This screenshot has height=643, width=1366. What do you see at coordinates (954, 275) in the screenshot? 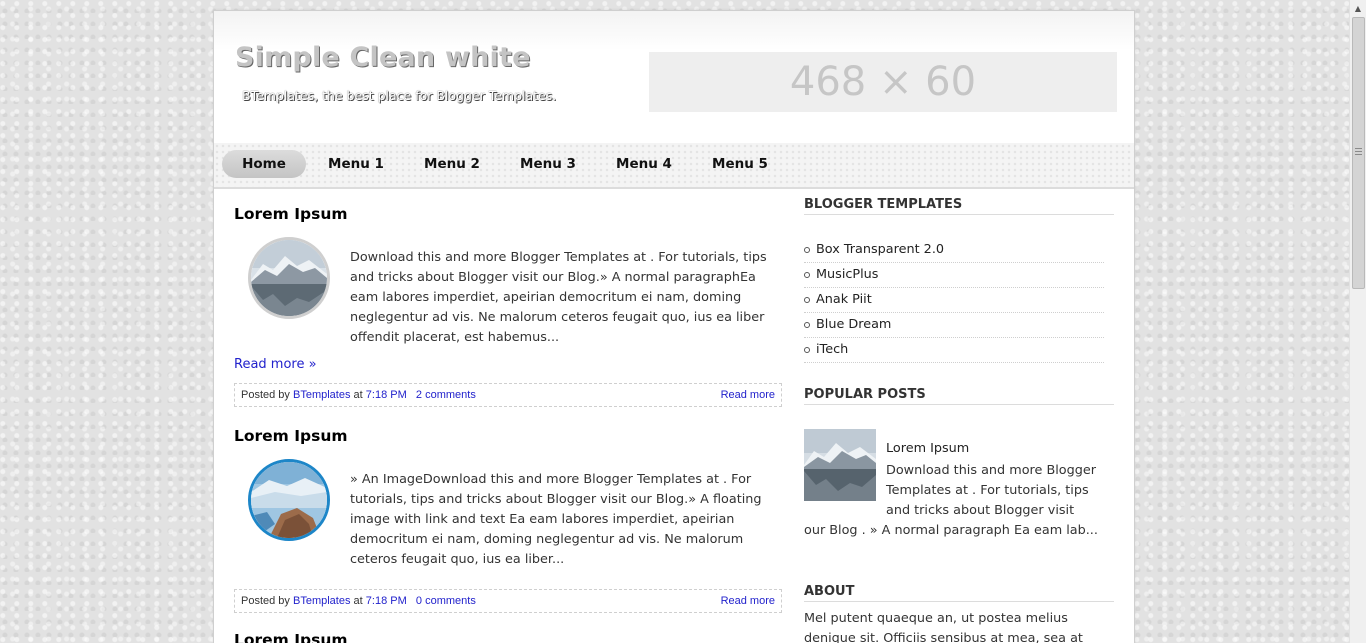
I see `template-link: MusicPlus` at bounding box center [954, 275].